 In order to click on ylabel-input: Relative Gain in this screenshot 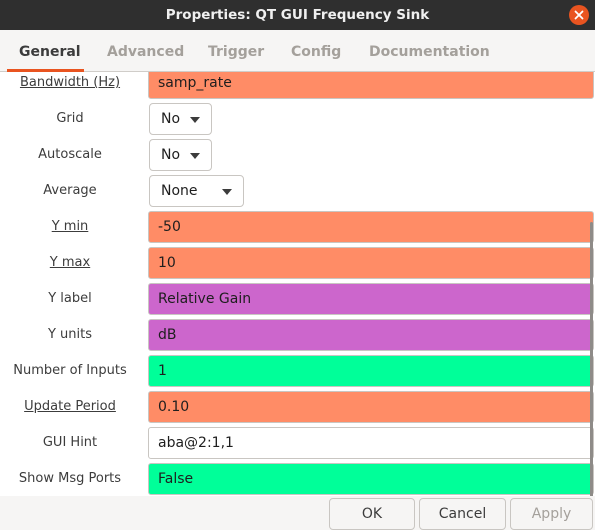, I will do `click(371, 299)`.